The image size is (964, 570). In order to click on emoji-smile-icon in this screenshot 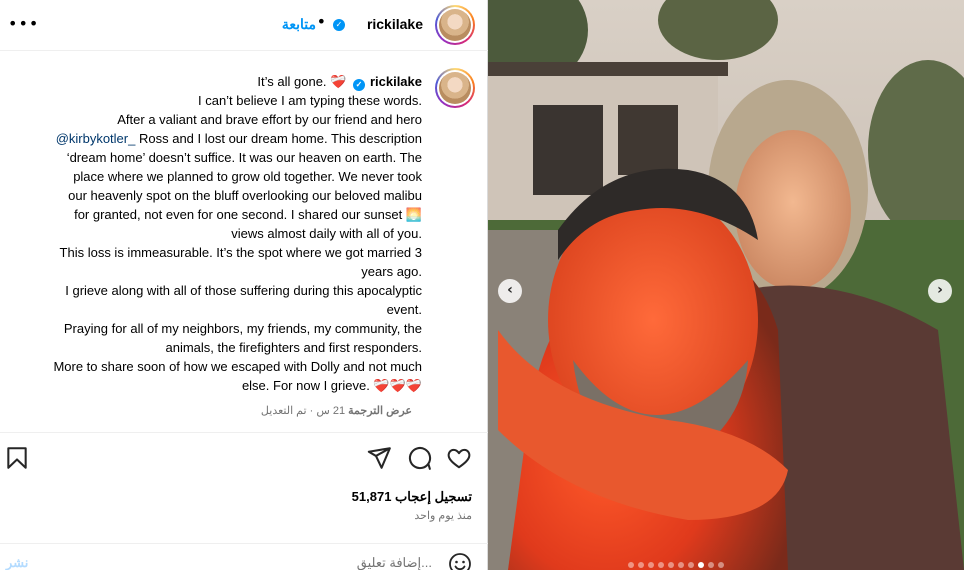, I will do `click(460, 561)`.